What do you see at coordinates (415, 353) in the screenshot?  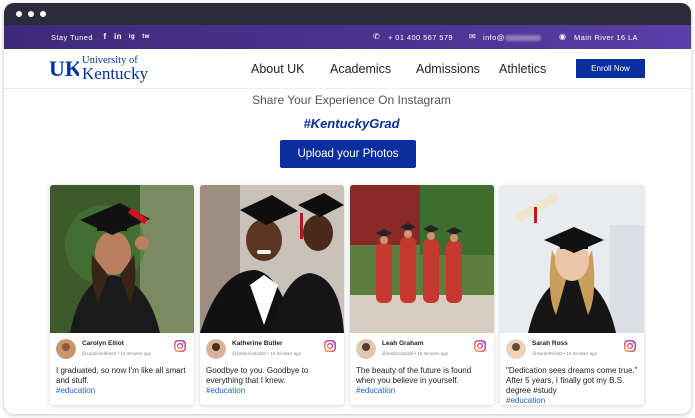 I see `user-meta: @leahGrahamll • 15 minutes ago` at bounding box center [415, 353].